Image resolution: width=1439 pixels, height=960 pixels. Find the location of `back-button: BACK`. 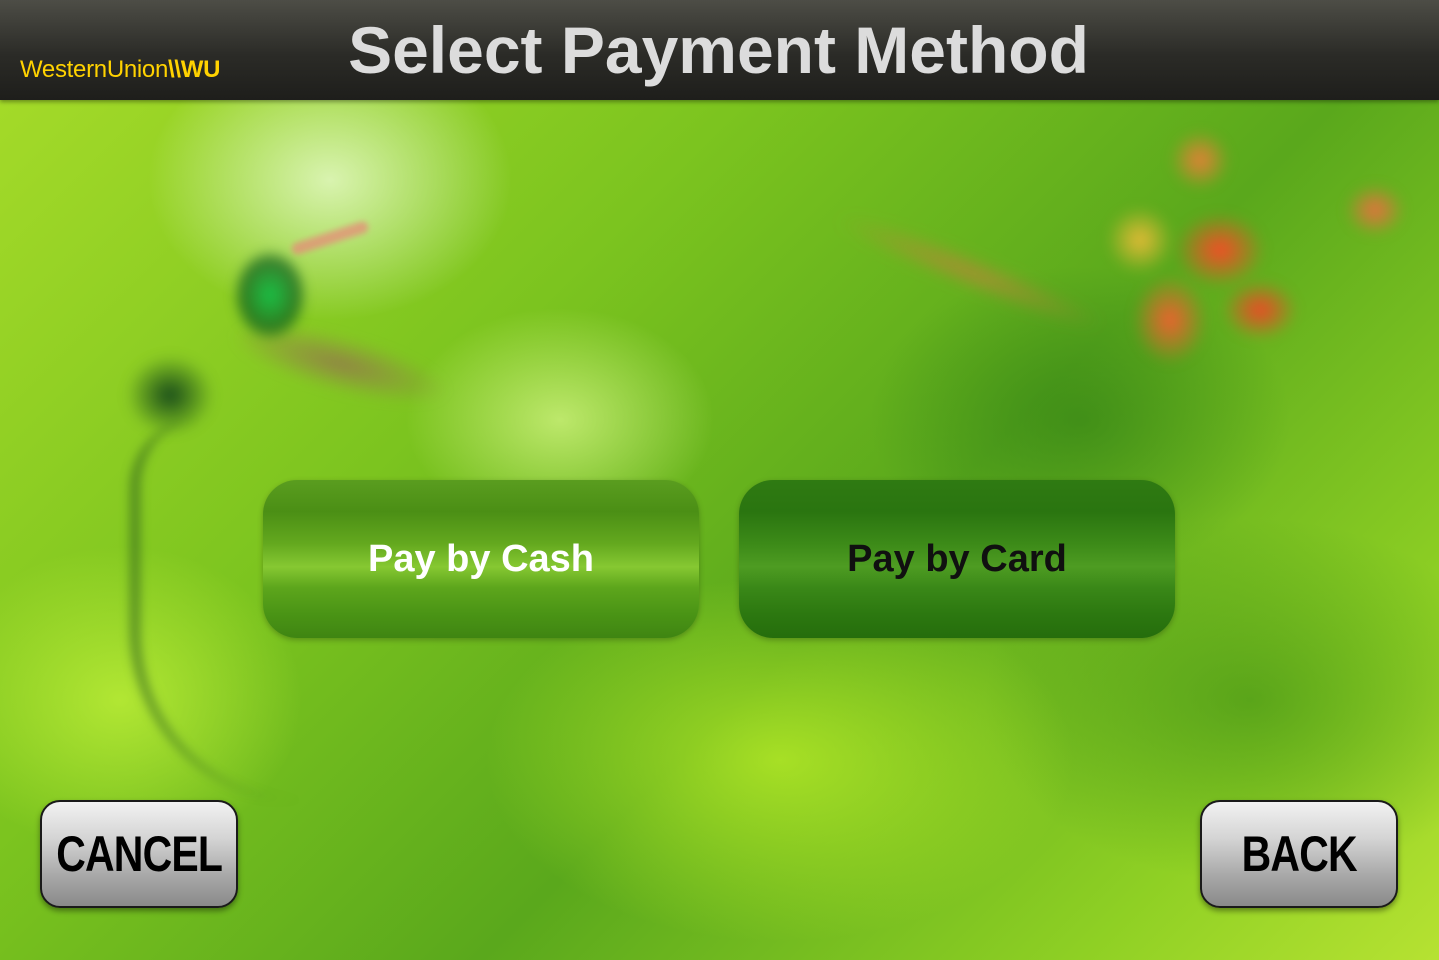

back-button: BACK is located at coordinates (1299, 854).